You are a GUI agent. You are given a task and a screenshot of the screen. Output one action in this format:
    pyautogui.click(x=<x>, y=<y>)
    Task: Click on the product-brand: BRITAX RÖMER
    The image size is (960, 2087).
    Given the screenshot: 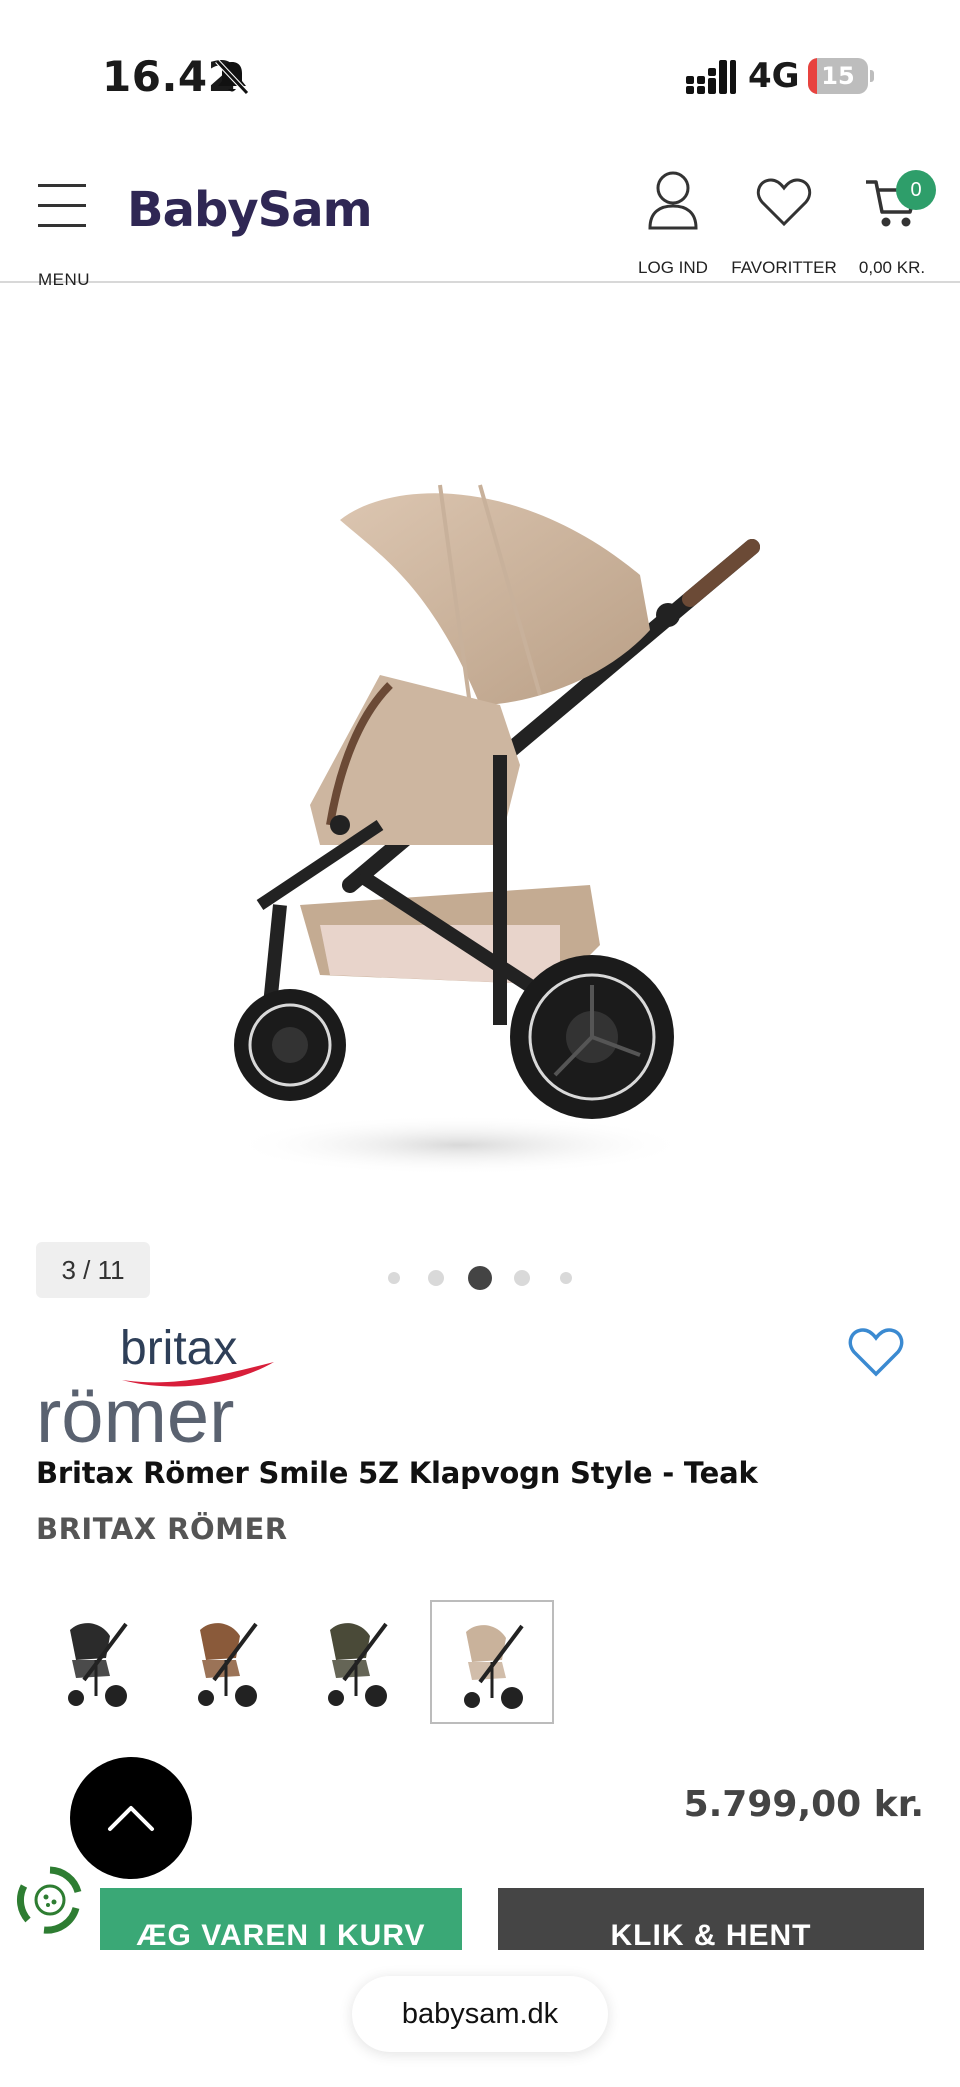 What is the action you would take?
    pyautogui.click(x=162, y=1529)
    